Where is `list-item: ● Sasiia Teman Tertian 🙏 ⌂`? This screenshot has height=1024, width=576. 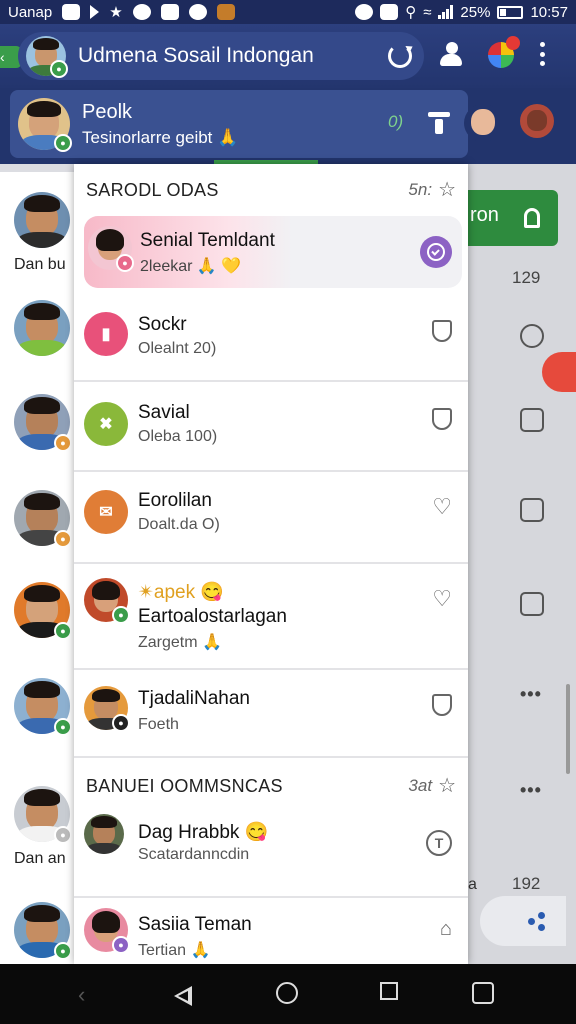 list-item: ● Sasiia Teman Tertian 🙏 ⌂ is located at coordinates (271, 931).